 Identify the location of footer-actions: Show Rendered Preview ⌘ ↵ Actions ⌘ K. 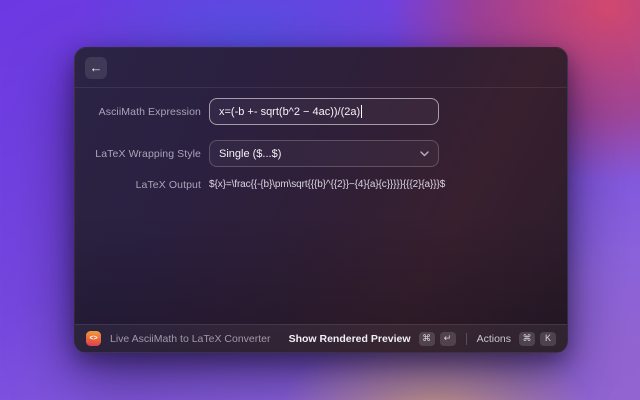
(422, 338).